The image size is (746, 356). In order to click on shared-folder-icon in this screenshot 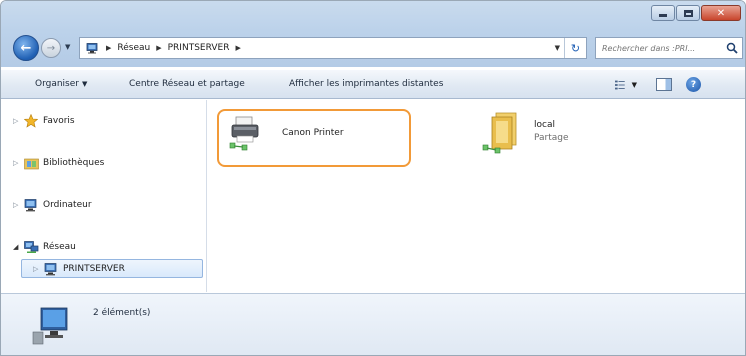, I will do `click(502, 133)`.